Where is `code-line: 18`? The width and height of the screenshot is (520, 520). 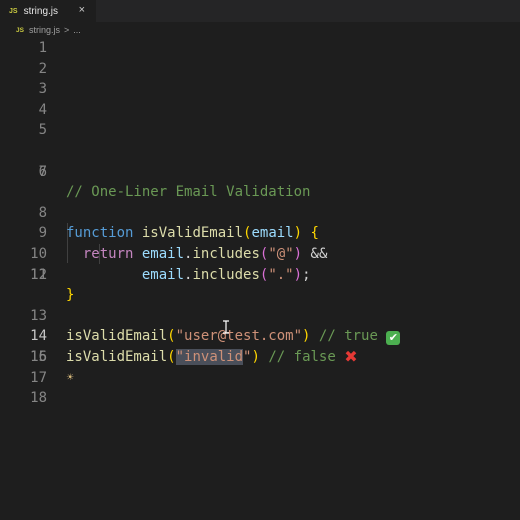
code-line: 18 is located at coordinates (260, 398).